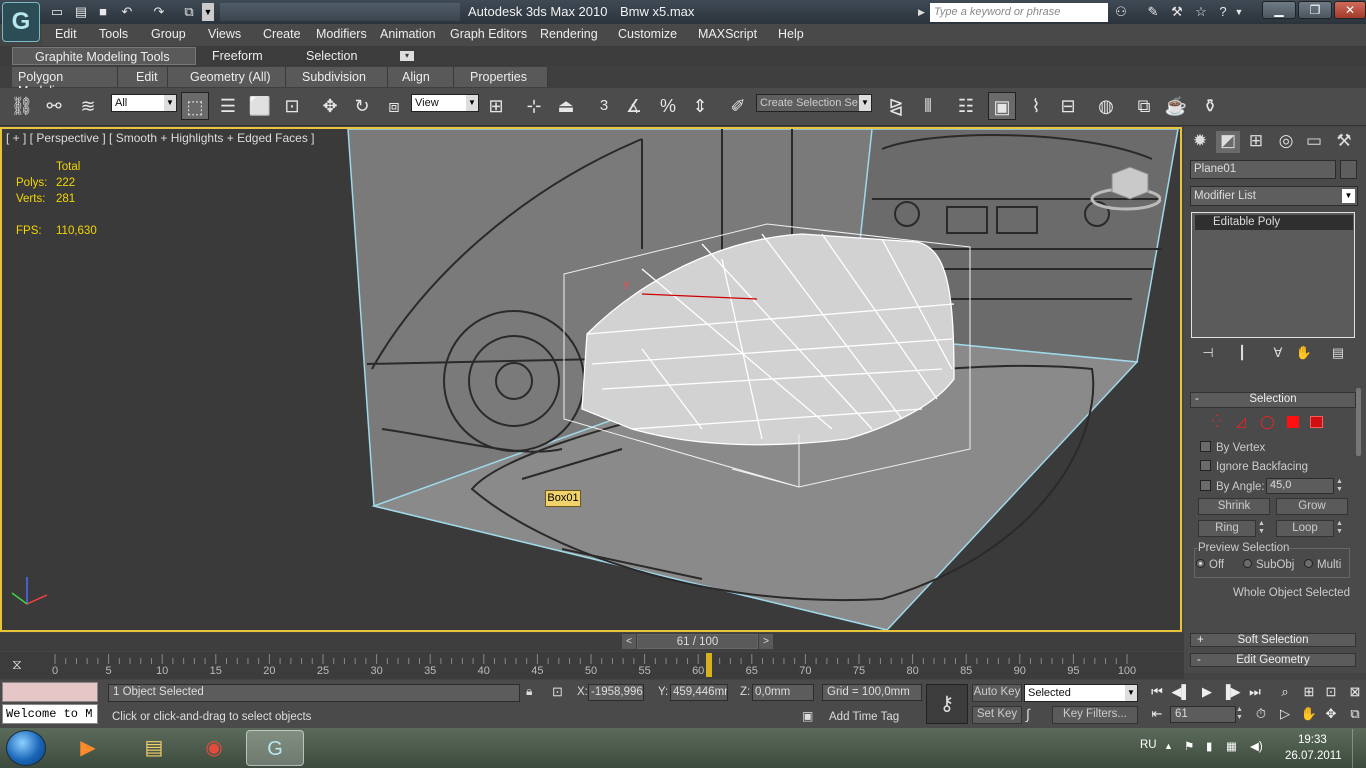  I want to click on satellite-icon: ⚒, so click(1177, 12).